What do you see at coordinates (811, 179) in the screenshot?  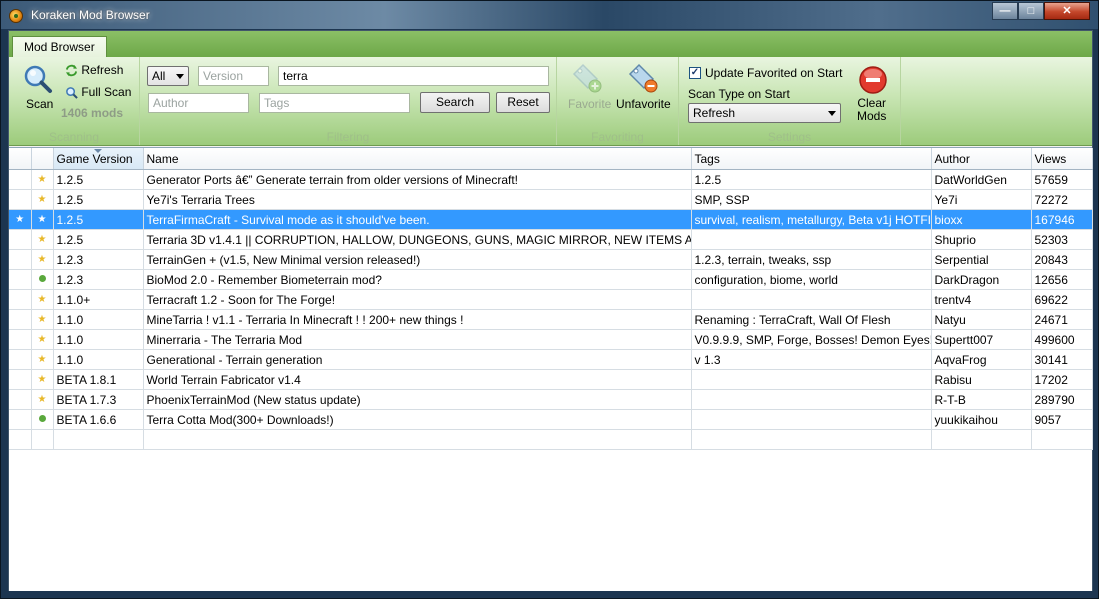 I see `tags-cell: 1.2.5` at bounding box center [811, 179].